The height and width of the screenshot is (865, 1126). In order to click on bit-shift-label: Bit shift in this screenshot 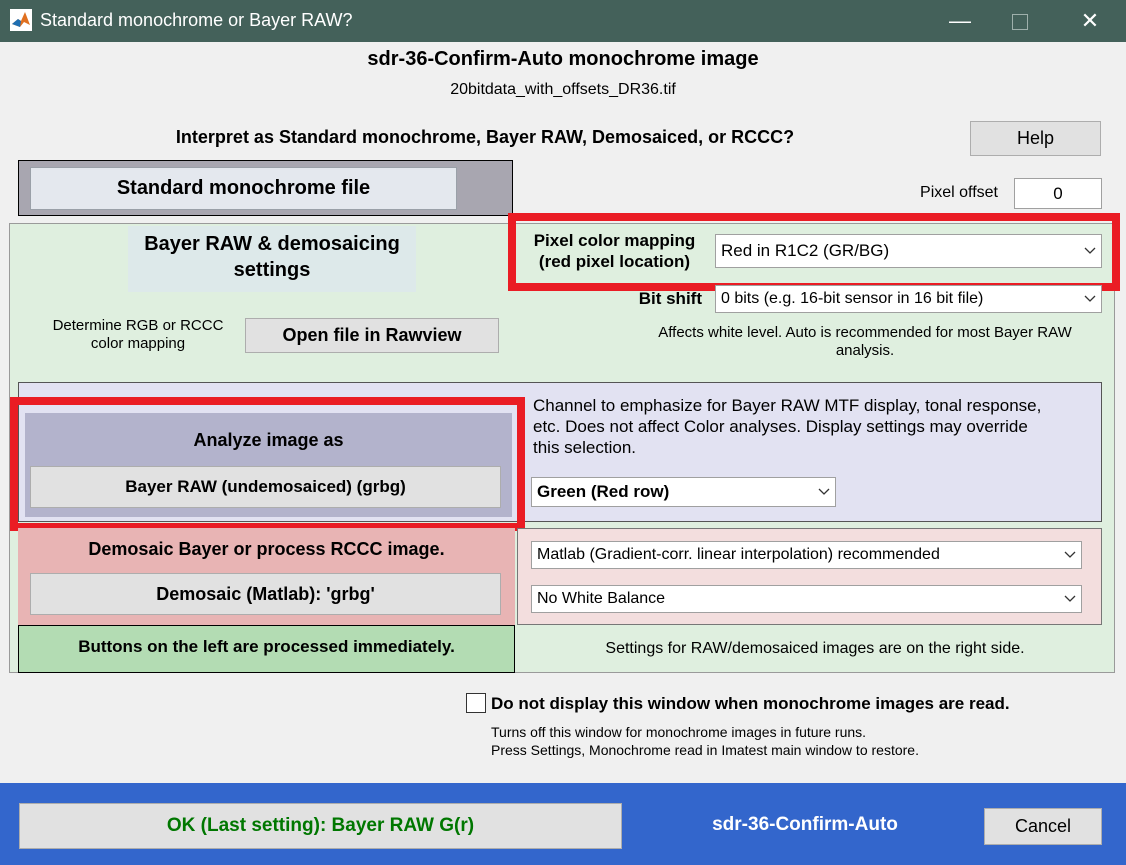, I will do `click(670, 298)`.